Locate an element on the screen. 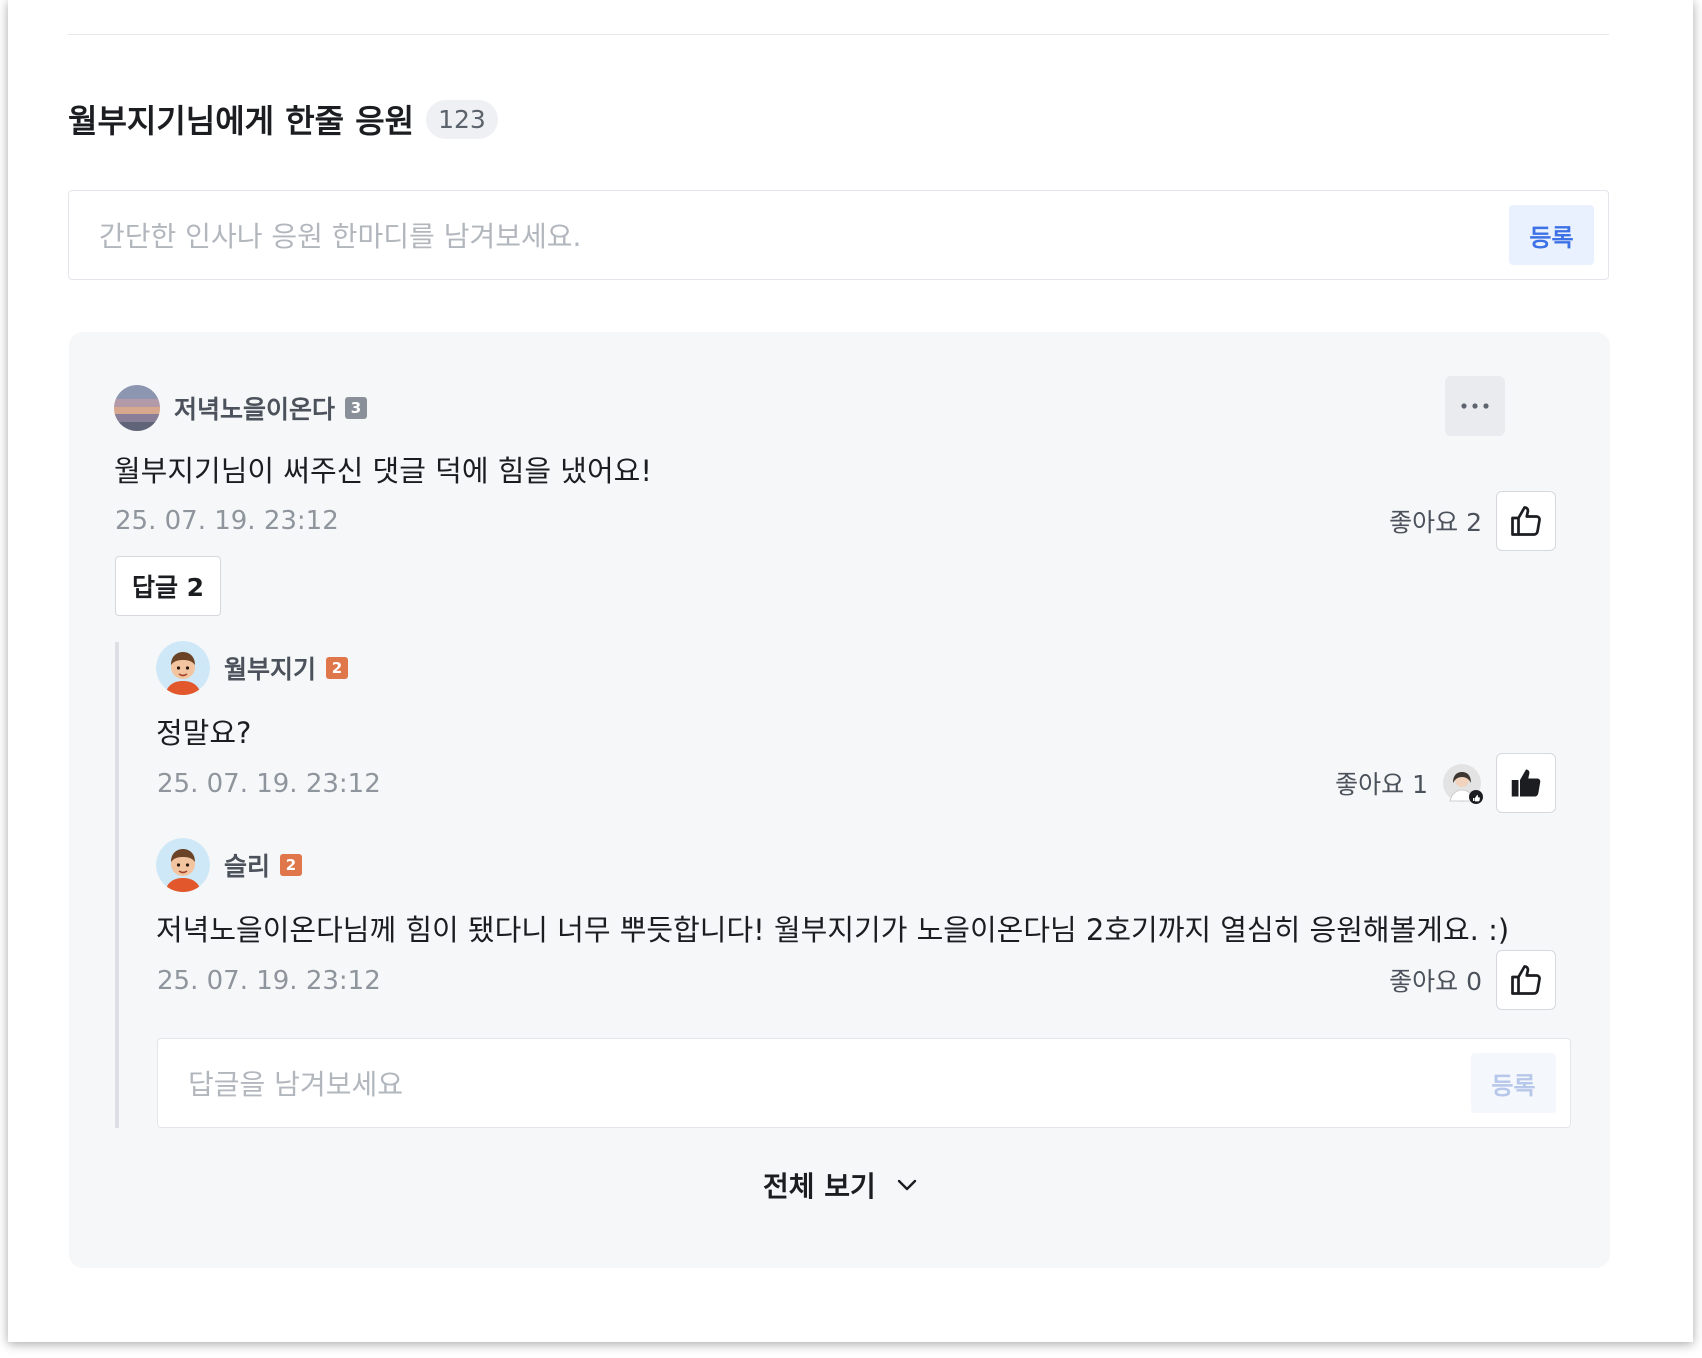  section-header: 월부지기님에게 한줄 응원 123 is located at coordinates (283, 119).